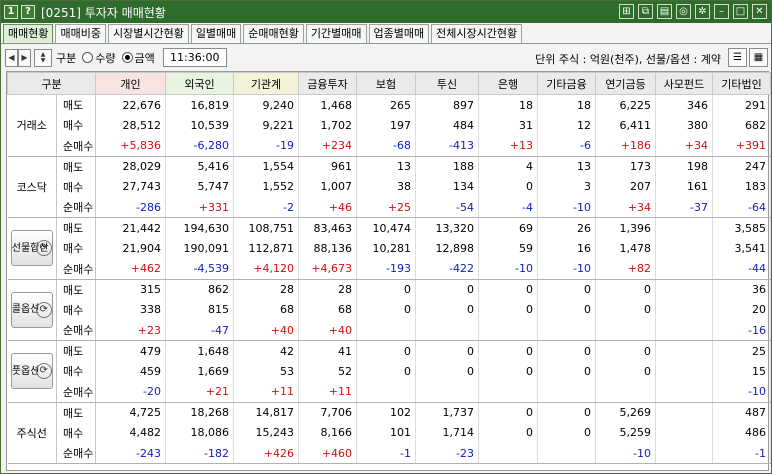 The image size is (772, 474). Describe the element at coordinates (702, 11) in the screenshot. I see `settings-icon: ✲` at that location.